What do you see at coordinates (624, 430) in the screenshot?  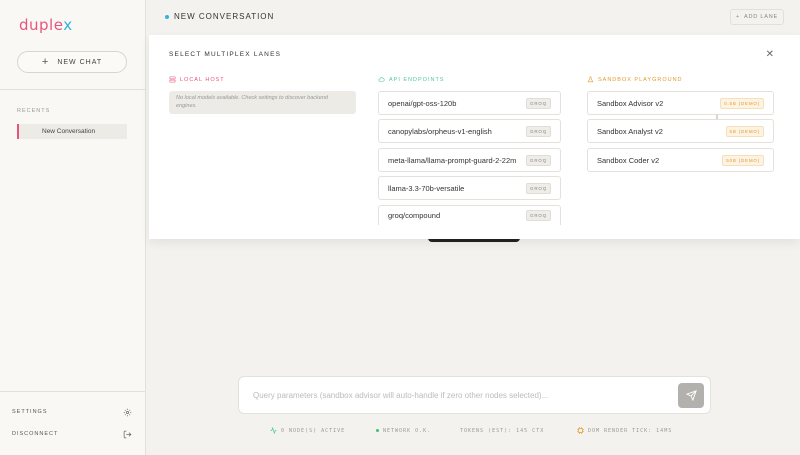 I see `render-status: DOM RENDER TICK: 14MS` at bounding box center [624, 430].